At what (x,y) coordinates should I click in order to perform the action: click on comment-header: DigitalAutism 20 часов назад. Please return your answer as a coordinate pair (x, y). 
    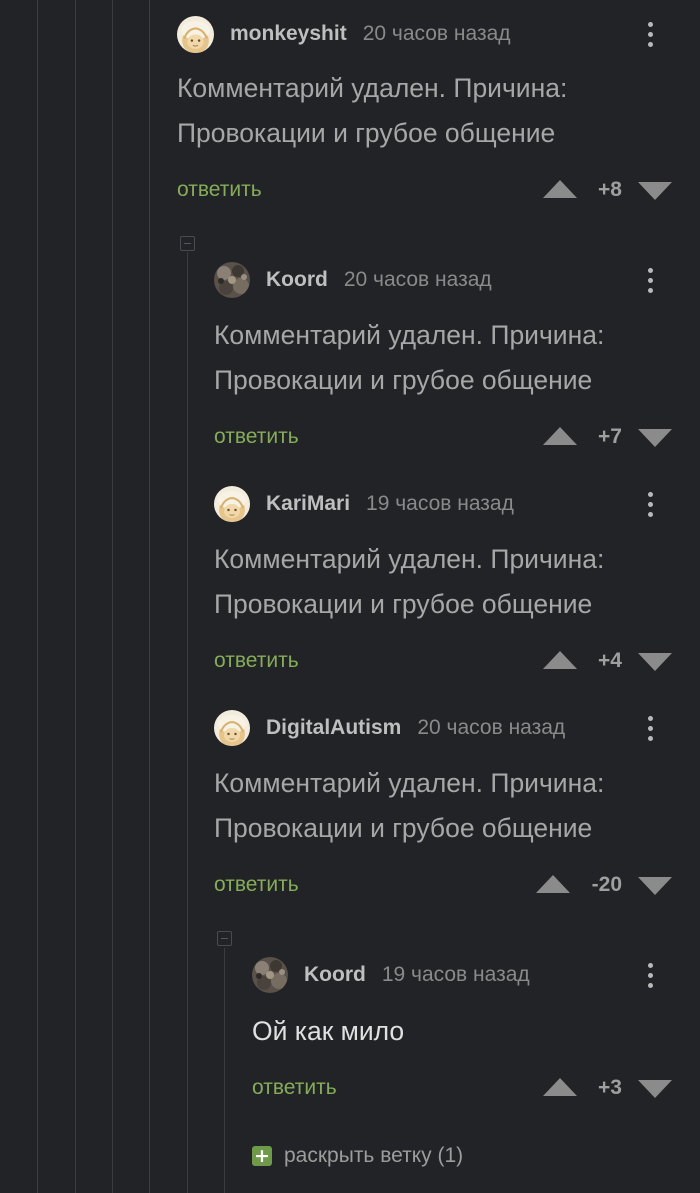
    Looking at the image, I should click on (389, 728).